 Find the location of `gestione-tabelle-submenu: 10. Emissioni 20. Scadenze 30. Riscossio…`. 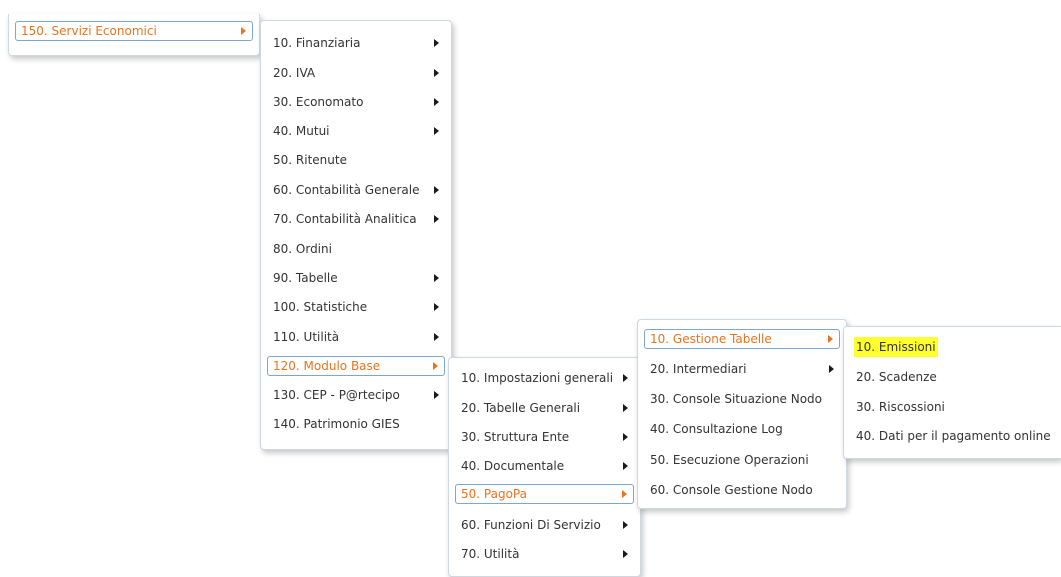

gestione-tabelle-submenu: 10. Emissioni 20. Scadenze 30. Riscossio… is located at coordinates (952, 392).